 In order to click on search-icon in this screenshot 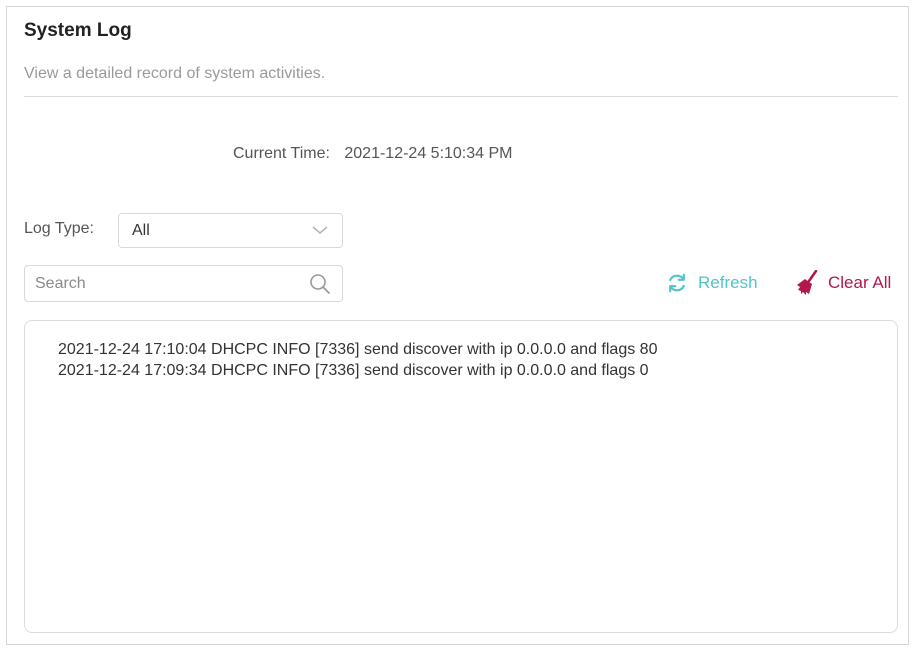, I will do `click(320, 284)`.